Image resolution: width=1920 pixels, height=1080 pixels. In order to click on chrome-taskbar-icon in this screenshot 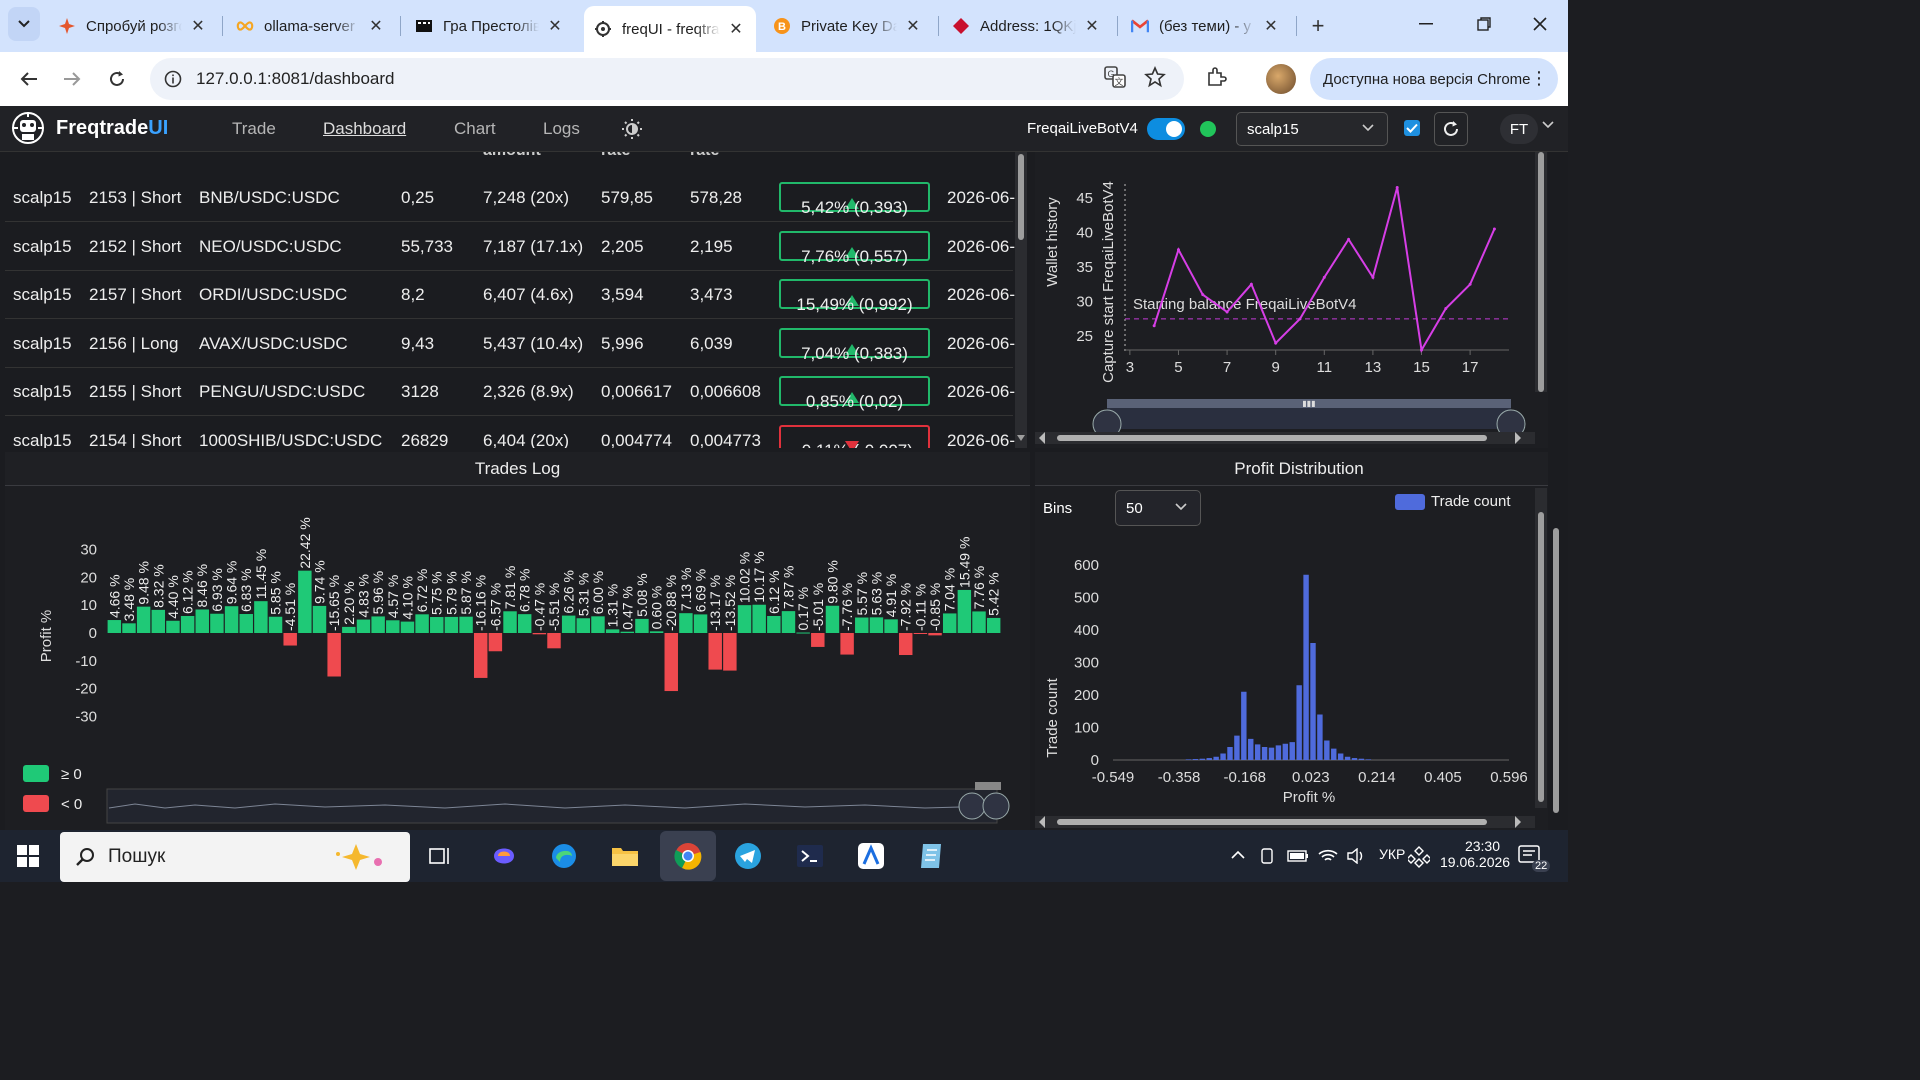, I will do `click(688, 856)`.